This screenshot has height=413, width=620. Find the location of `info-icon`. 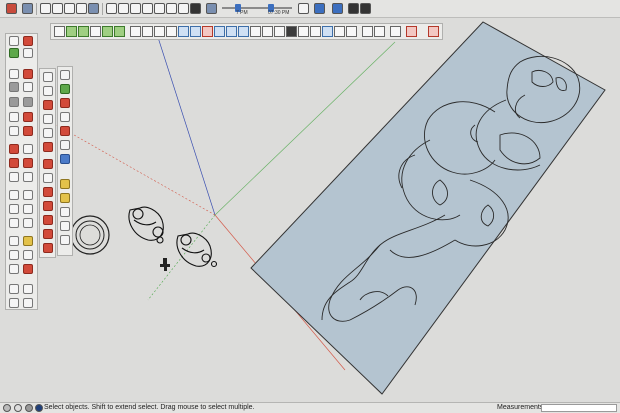

info-icon is located at coordinates (7, 408).